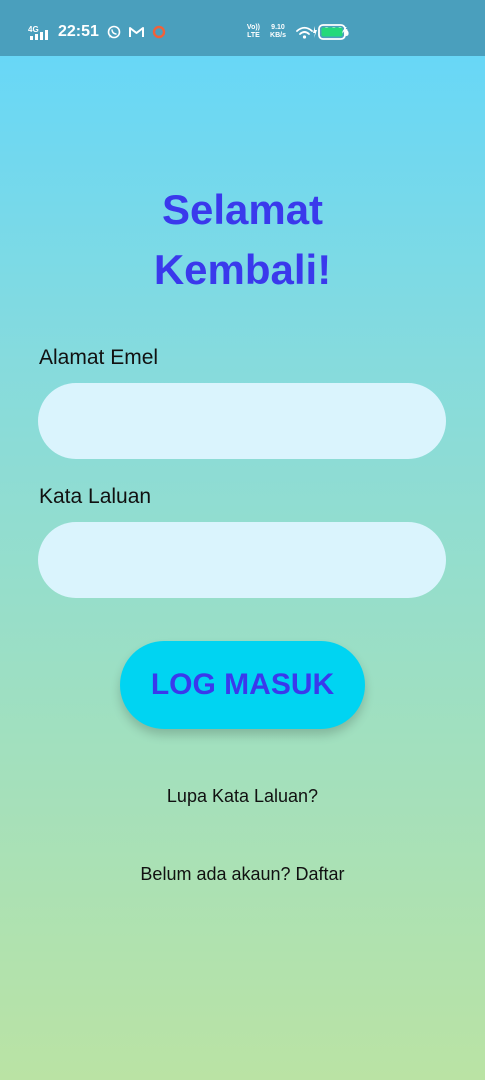 The image size is (485, 1080). Describe the element at coordinates (304, 32) in the screenshot. I see `wifi-icon` at that location.